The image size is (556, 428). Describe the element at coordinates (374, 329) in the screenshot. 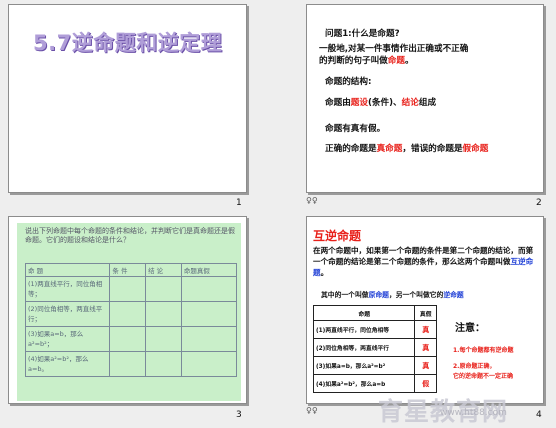

I see `table-row: (1)两直线平行，同位角相等真` at that location.